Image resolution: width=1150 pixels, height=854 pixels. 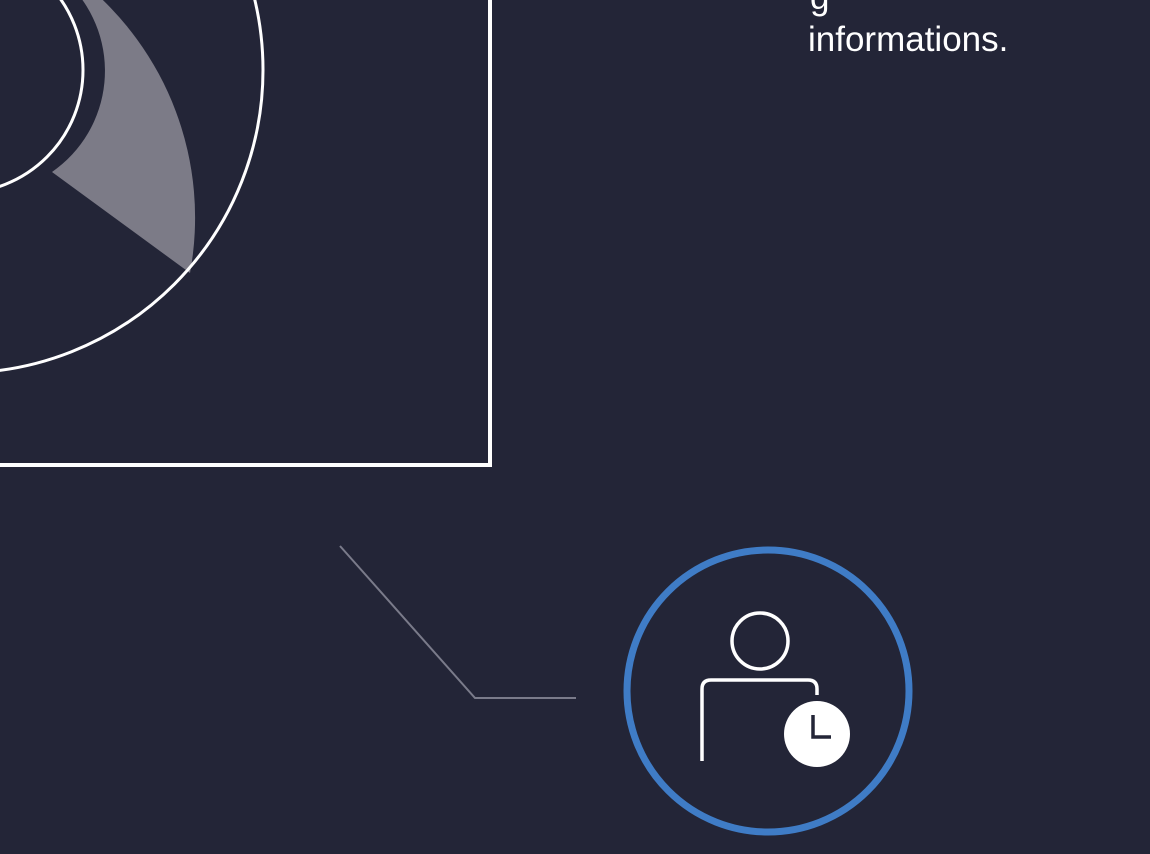 I want to click on caption-text: g informations., so click(x=960, y=35).